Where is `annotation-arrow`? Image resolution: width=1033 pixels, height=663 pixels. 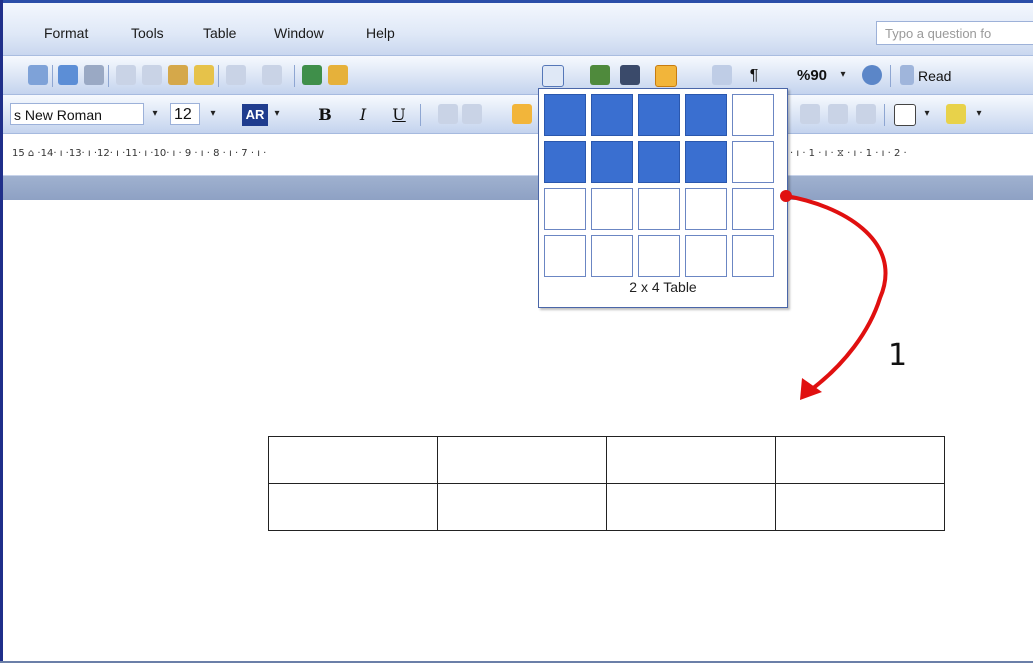
annotation-arrow is located at coordinates (834, 295).